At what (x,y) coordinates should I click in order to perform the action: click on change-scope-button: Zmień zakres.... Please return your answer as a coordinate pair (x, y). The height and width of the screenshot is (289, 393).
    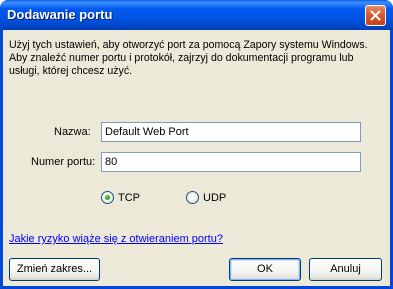
    Looking at the image, I should click on (54, 269).